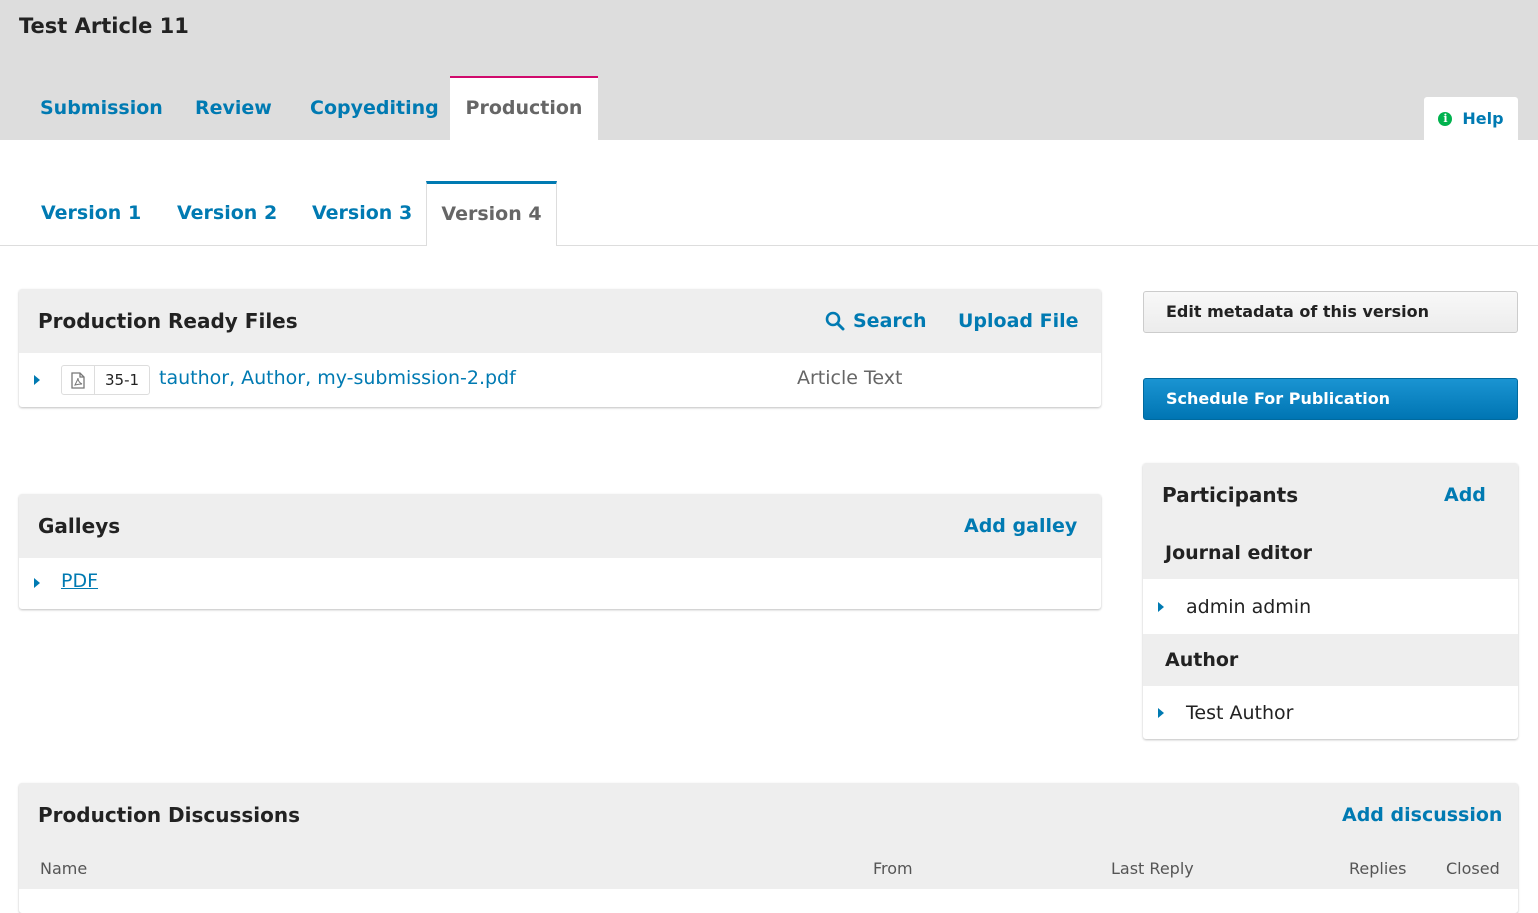  What do you see at coordinates (374, 108) in the screenshot?
I see `tab-copyediting: Copyediting` at bounding box center [374, 108].